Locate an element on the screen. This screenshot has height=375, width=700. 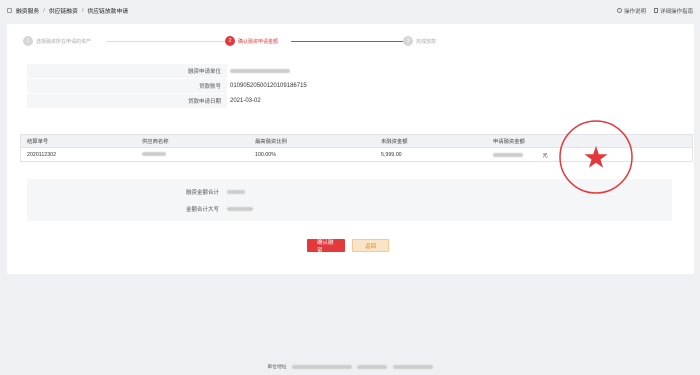
home-icon is located at coordinates (9, 10).